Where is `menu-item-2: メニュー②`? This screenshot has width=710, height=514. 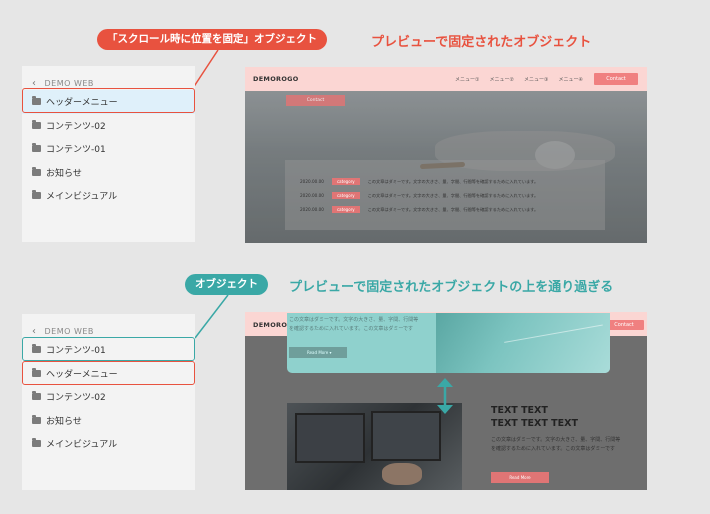 menu-item-2: メニュー② is located at coordinates (501, 79).